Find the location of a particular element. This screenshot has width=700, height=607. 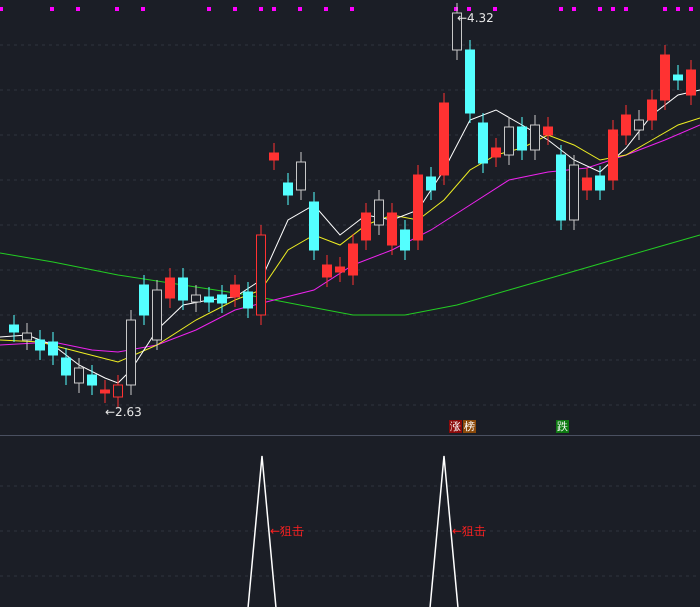

signal-tag: 涨 is located at coordinates (455, 426).